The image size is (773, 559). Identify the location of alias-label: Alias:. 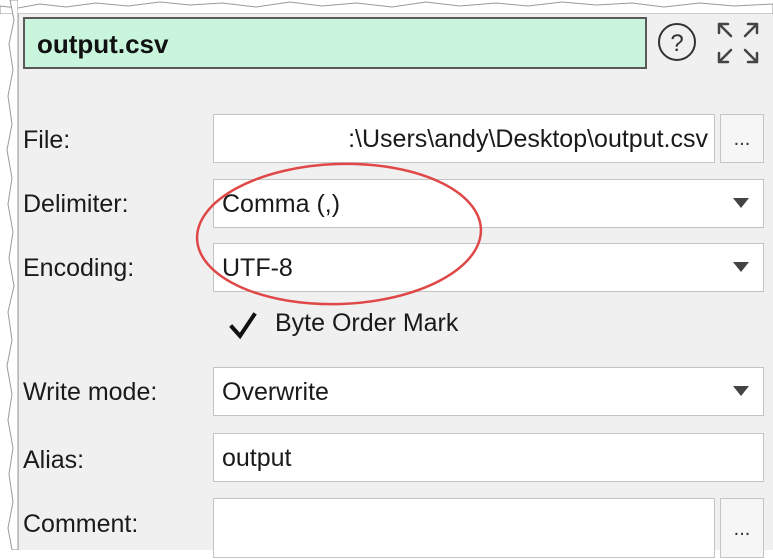
(54, 460).